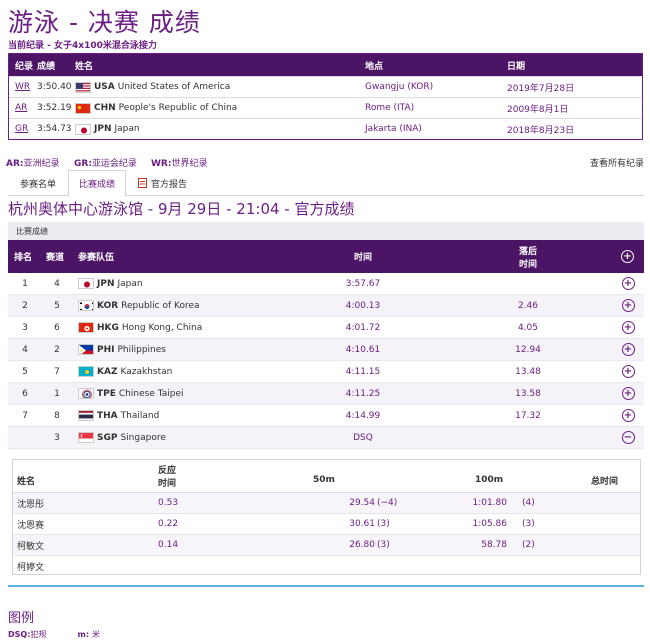  What do you see at coordinates (528, 545) in the screenshot?
I see `split-100m-rank: (2)` at bounding box center [528, 545].